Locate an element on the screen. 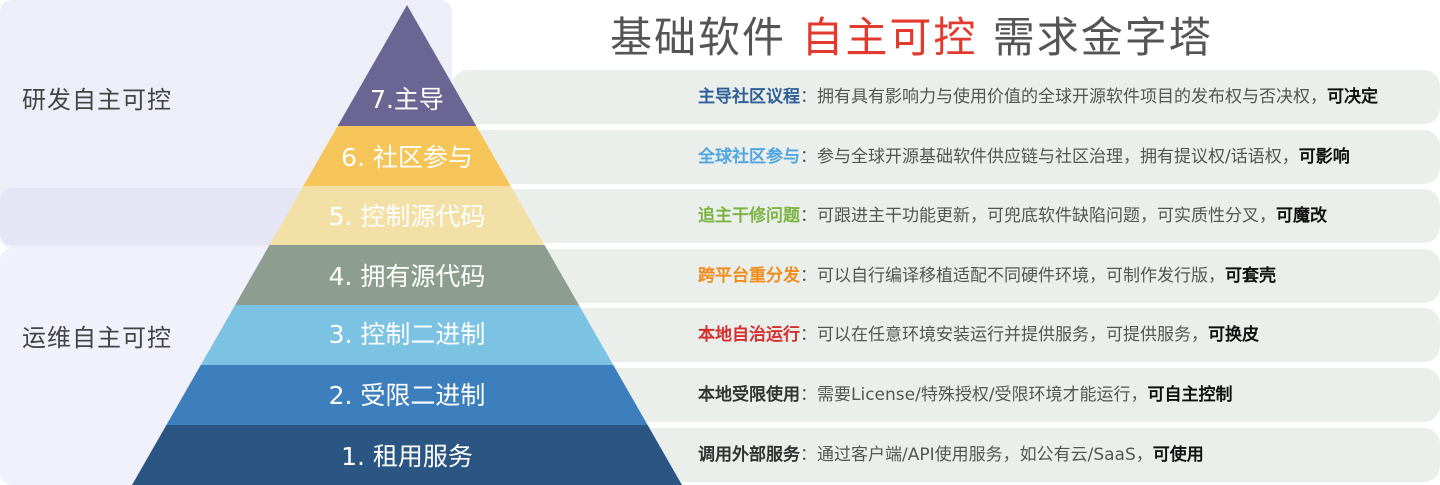 The width and height of the screenshot is (1440, 485). tier-row-description: 可以自行编译移植适配不同硬件环境，可制作发行版， is located at coordinates (1021, 276).